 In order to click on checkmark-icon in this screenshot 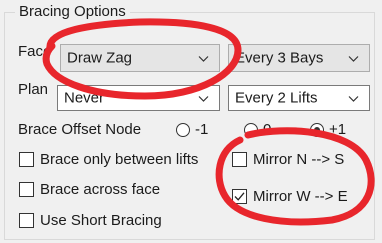, I will do `click(239, 196)`.